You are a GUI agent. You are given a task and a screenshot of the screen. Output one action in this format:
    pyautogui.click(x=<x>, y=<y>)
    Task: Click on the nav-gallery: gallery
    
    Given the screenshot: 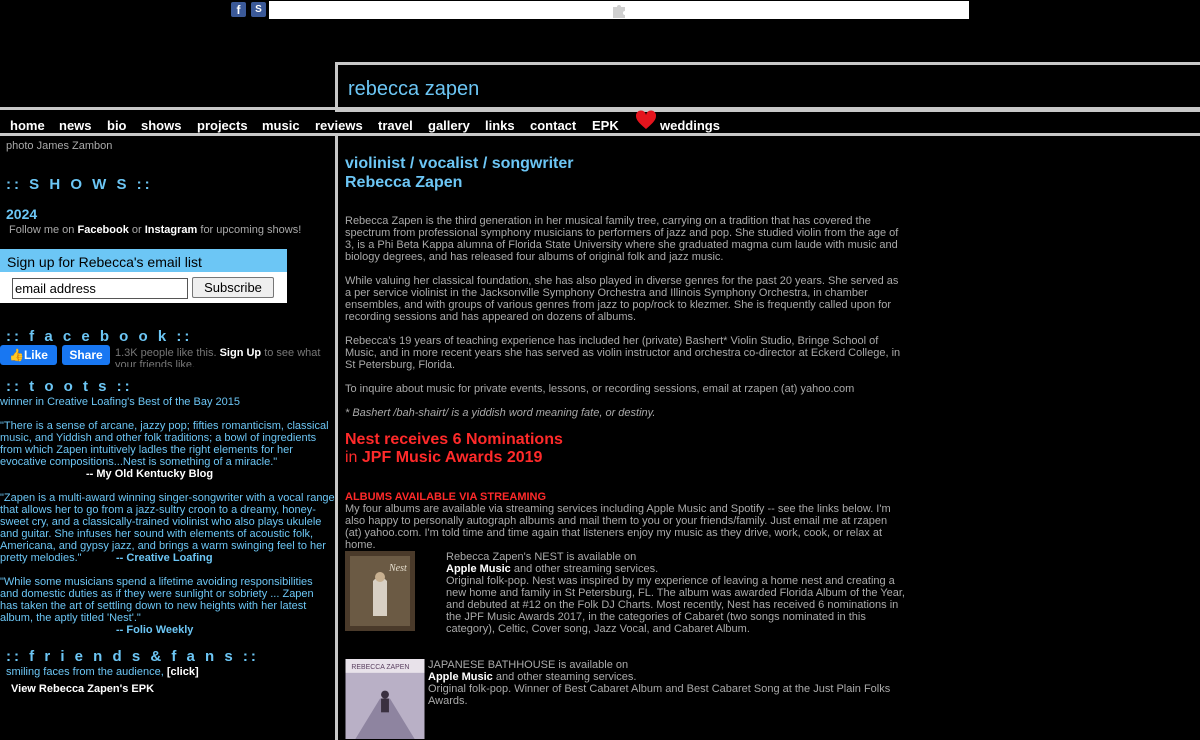 What is the action you would take?
    pyautogui.click(x=449, y=125)
    